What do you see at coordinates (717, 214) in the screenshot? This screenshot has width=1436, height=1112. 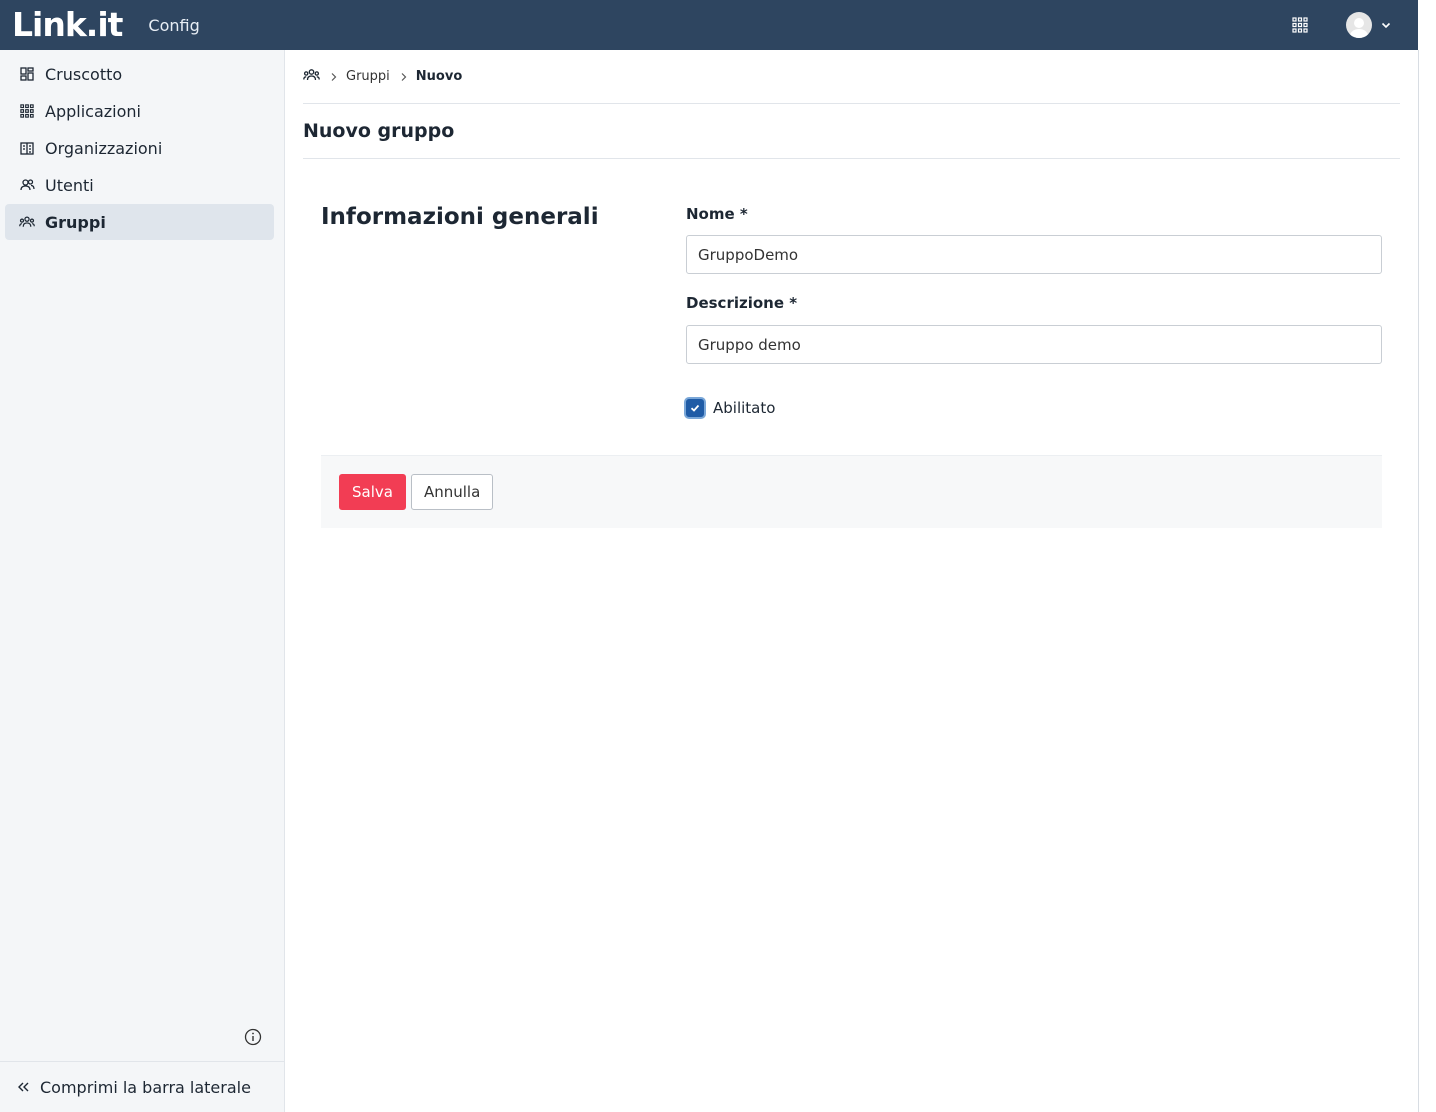 I see `name-label: Nome *` at bounding box center [717, 214].